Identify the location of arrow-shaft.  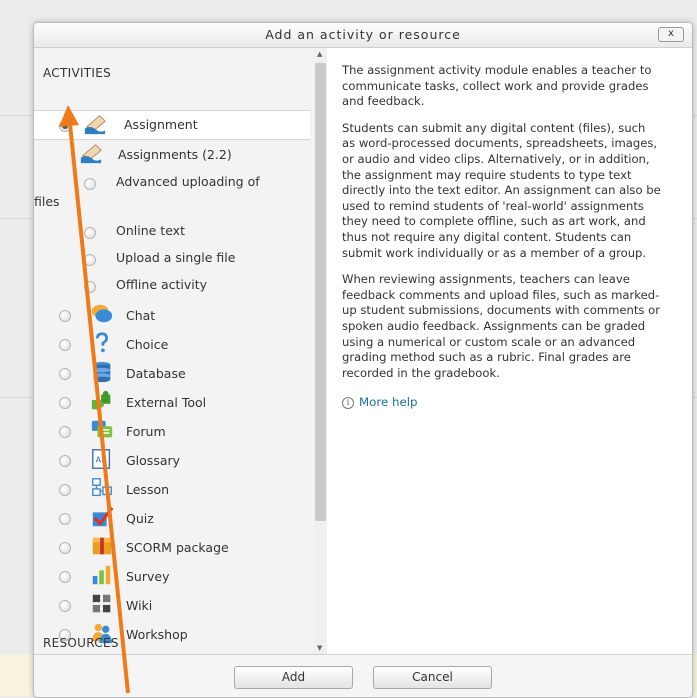
(99, 408).